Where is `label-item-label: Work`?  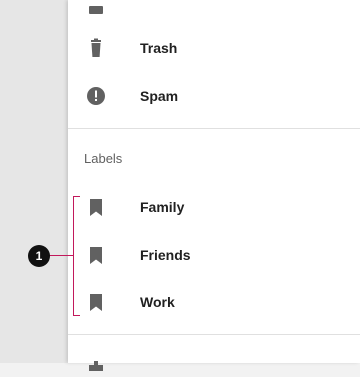 label-item-label: Work is located at coordinates (157, 302).